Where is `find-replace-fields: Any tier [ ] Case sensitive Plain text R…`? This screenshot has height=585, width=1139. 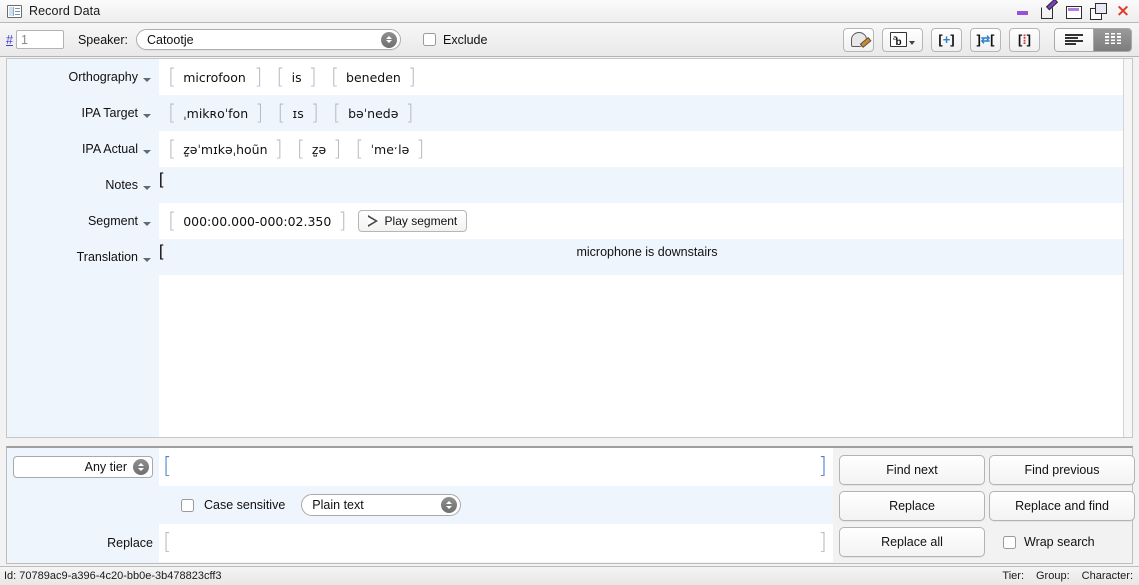
find-replace-fields: Any tier [ ] Case sensitive Plain text R… is located at coordinates (420, 505).